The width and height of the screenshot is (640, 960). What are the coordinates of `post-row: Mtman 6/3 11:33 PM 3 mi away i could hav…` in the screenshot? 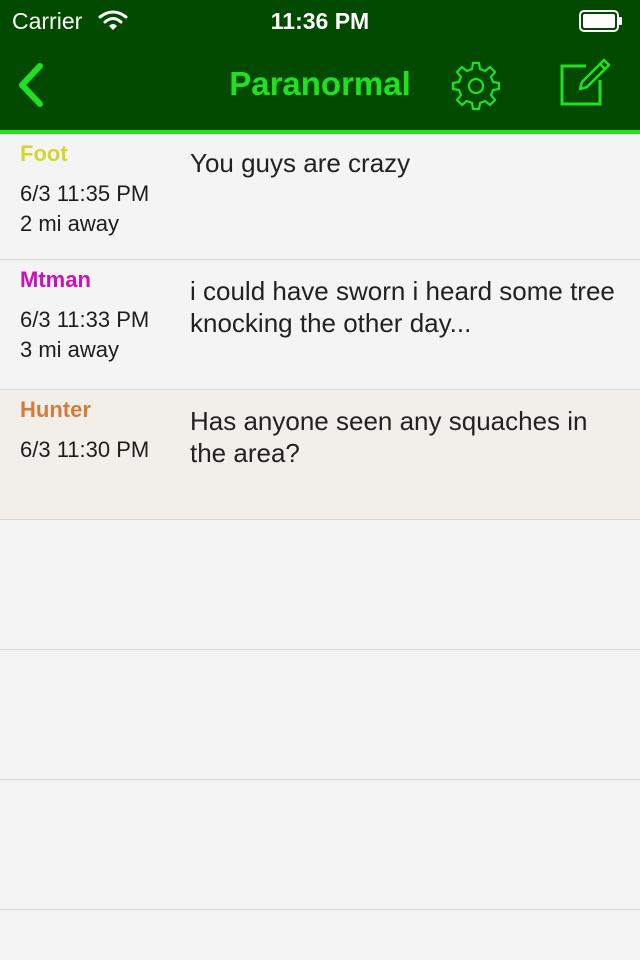 It's located at (320, 325).